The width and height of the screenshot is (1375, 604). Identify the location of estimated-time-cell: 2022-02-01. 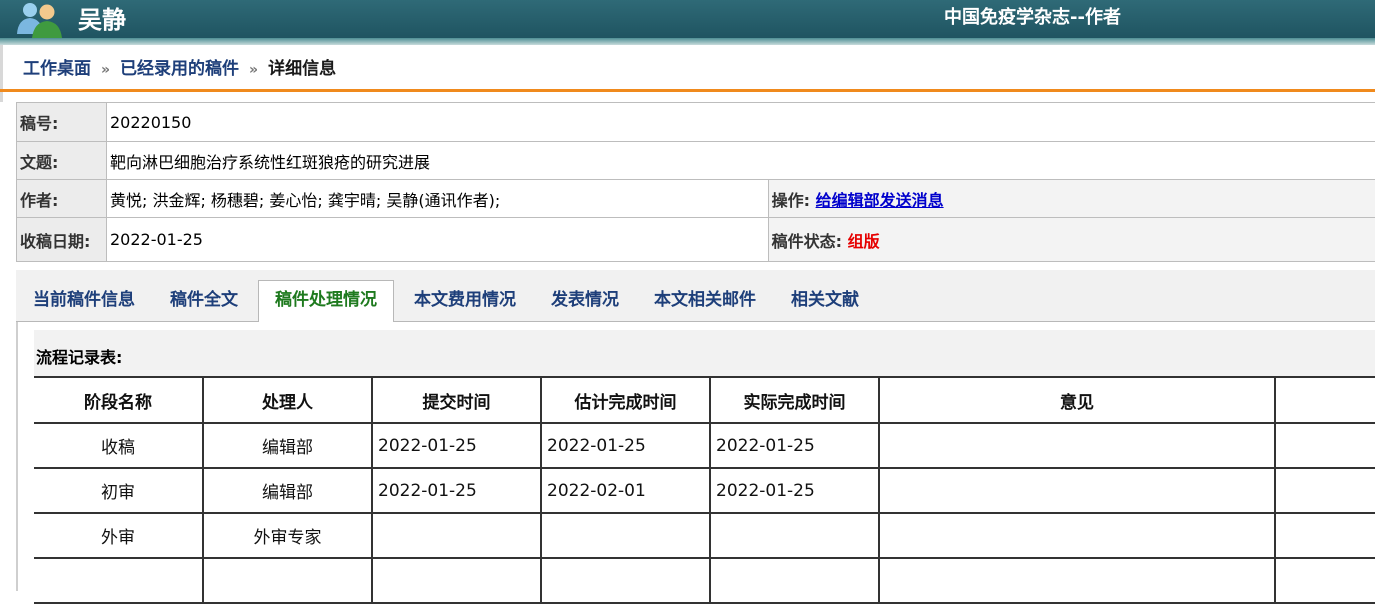
(626, 491).